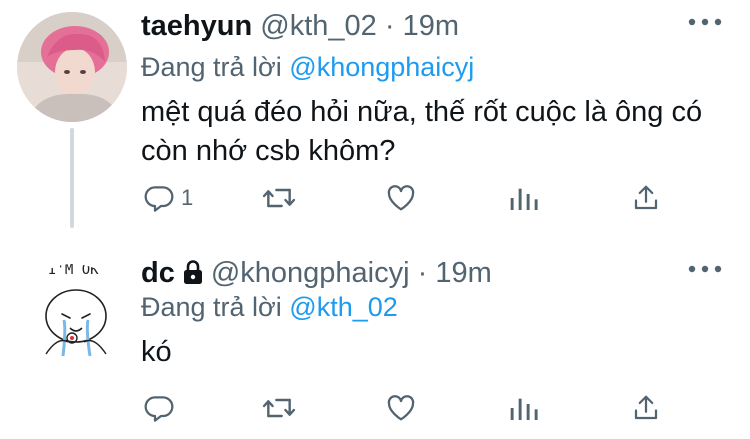 This screenshot has height=439, width=750. I want to click on like-button, so click(401, 408).